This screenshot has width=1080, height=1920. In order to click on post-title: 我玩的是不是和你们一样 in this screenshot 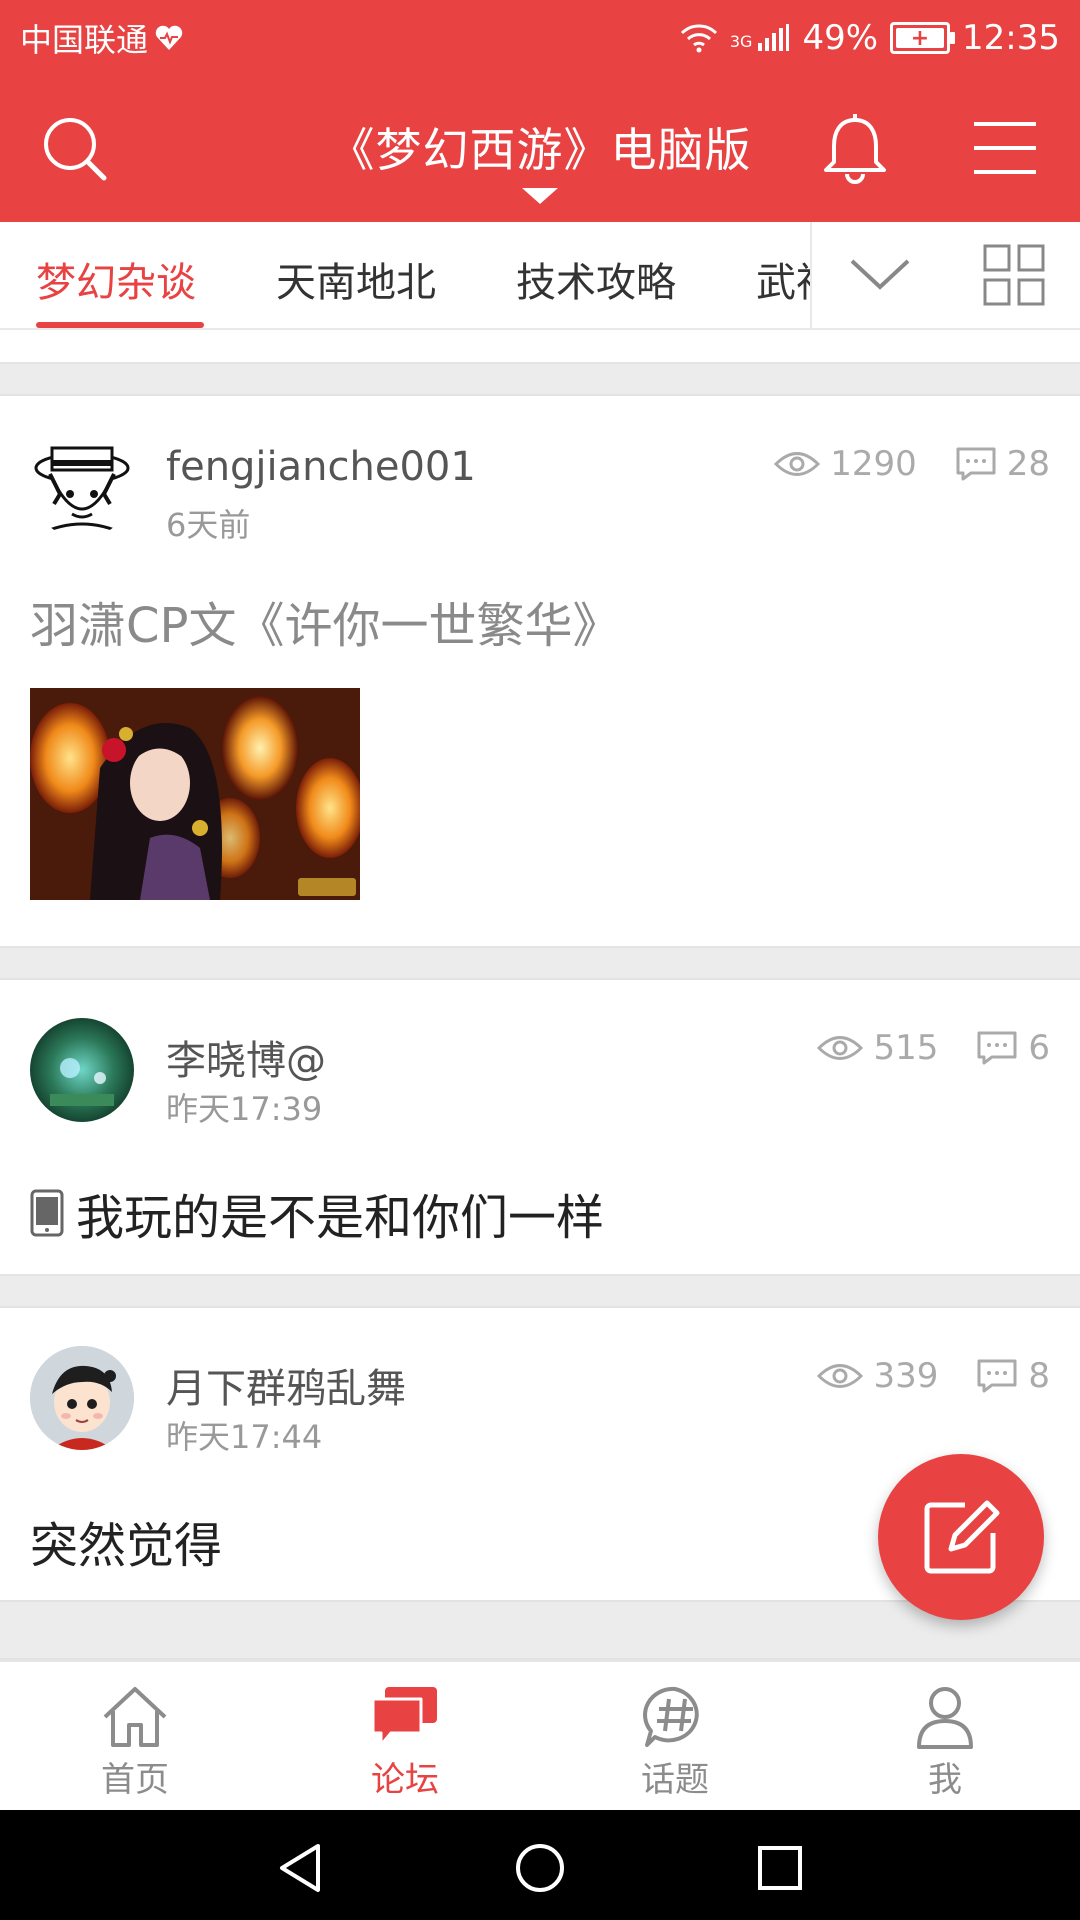, I will do `click(340, 1213)`.